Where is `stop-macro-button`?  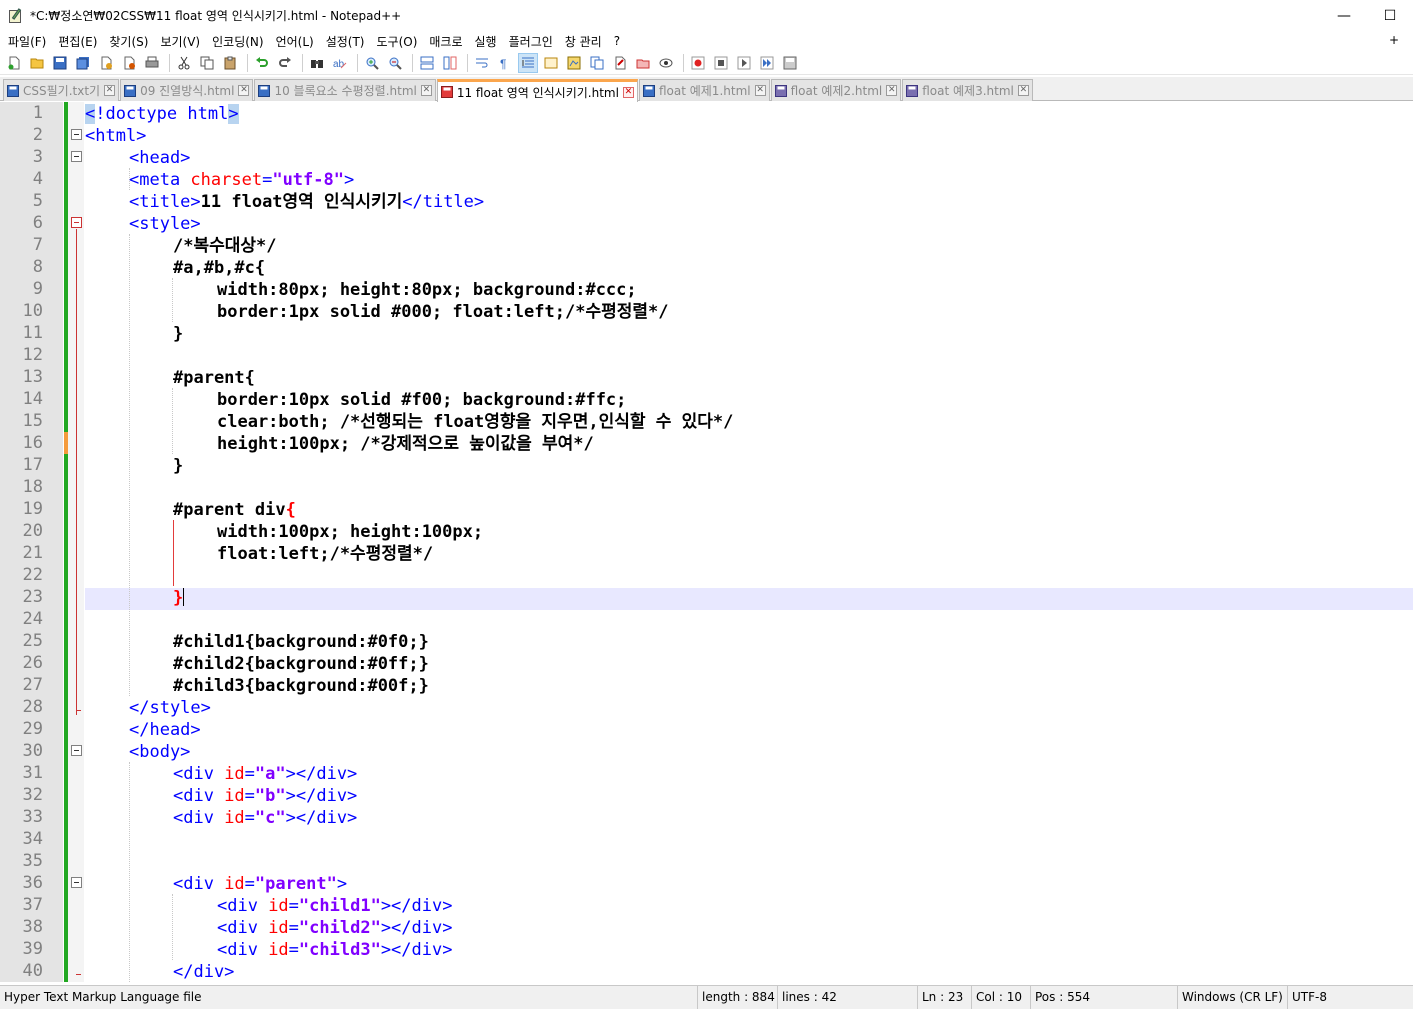
stop-macro-button is located at coordinates (721, 63).